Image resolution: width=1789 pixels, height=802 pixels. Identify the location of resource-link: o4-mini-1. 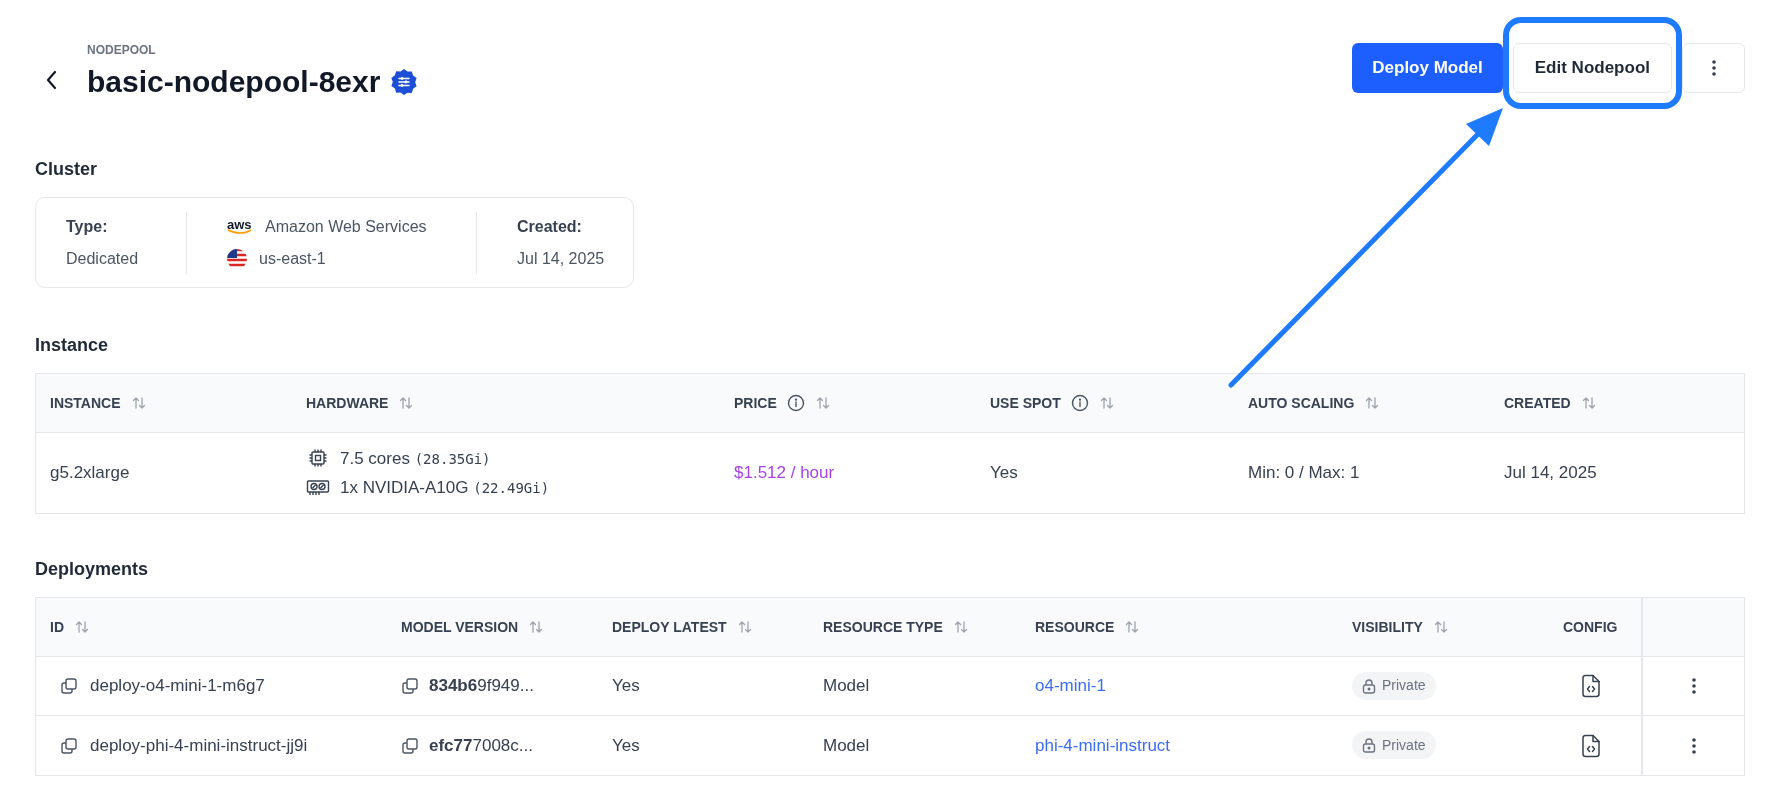
(1070, 686).